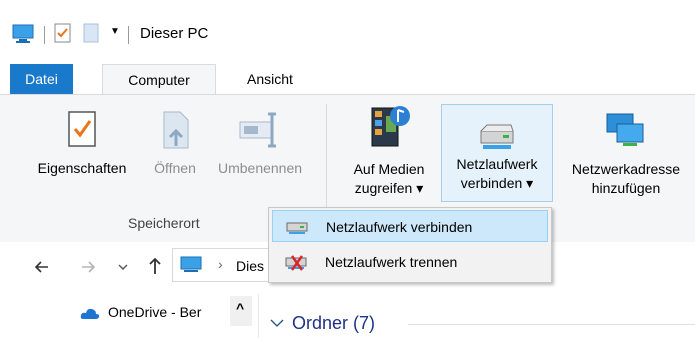  Describe the element at coordinates (270, 79) in the screenshot. I see `tab-view: Ansicht` at that location.